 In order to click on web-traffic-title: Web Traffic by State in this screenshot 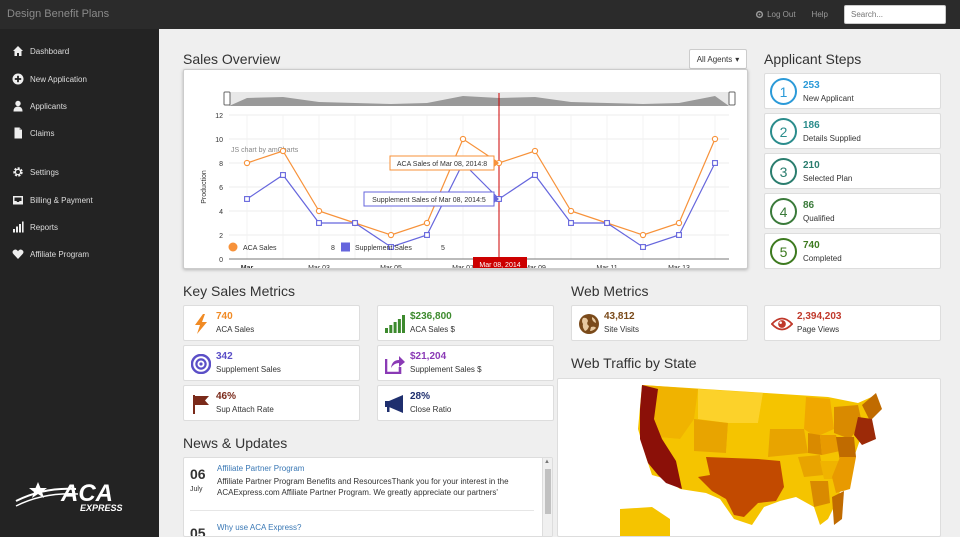, I will do `click(634, 363)`.